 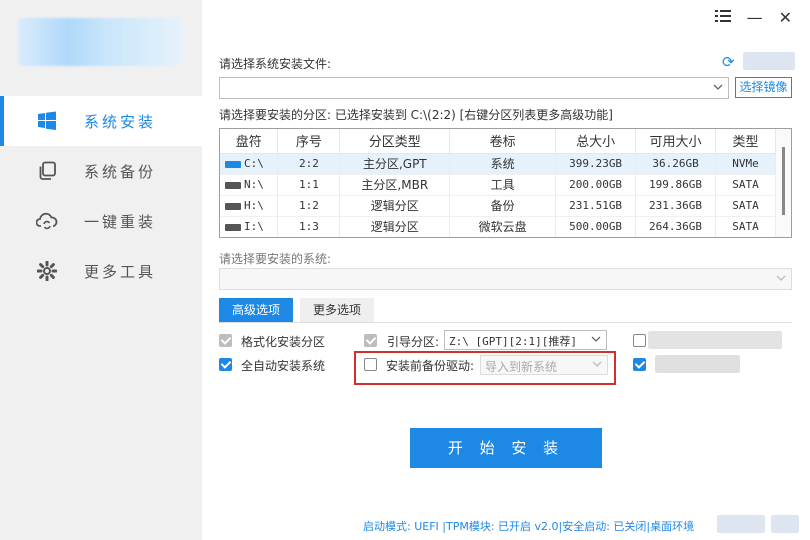 What do you see at coordinates (309, 141) in the screenshot?
I see `column-header: 序号` at bounding box center [309, 141].